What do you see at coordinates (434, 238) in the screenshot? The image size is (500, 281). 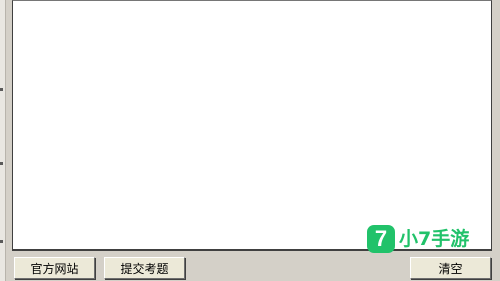 I see `watermark-text: 小7手游` at bounding box center [434, 238].